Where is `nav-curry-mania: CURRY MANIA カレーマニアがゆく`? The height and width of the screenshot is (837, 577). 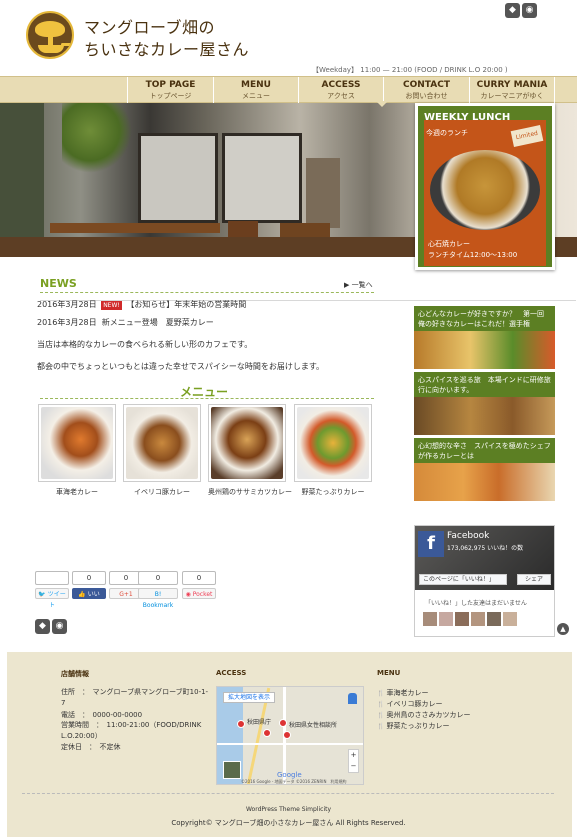
nav-curry-mania: CURRY MANIA カレーマニアがゆく is located at coordinates (512, 90).